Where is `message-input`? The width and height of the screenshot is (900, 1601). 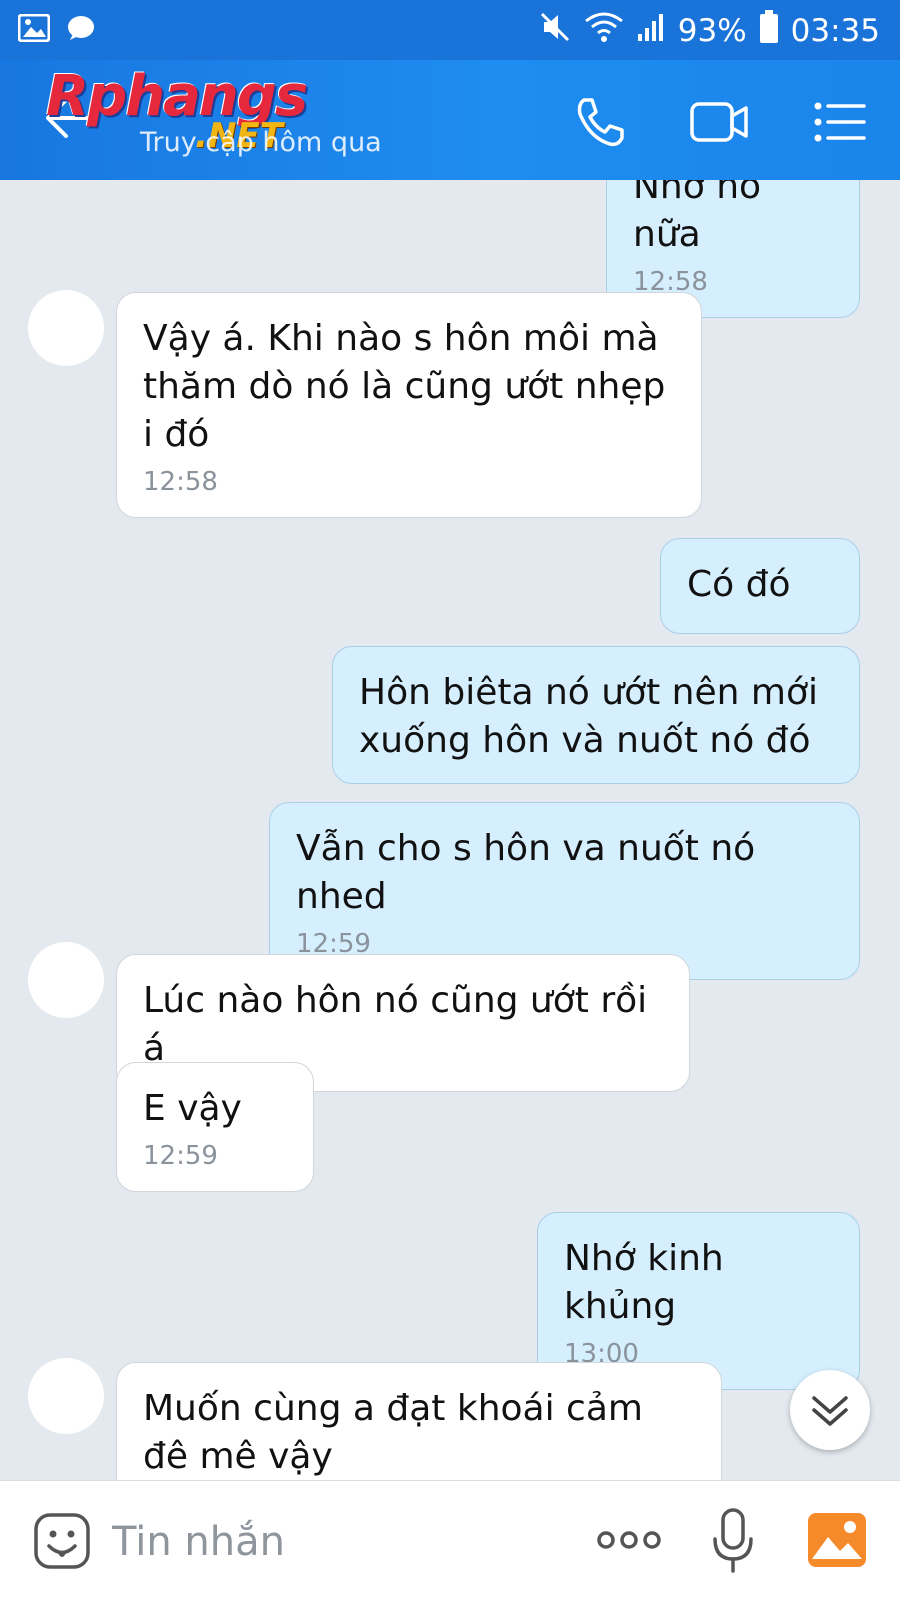 message-input is located at coordinates (342, 1542).